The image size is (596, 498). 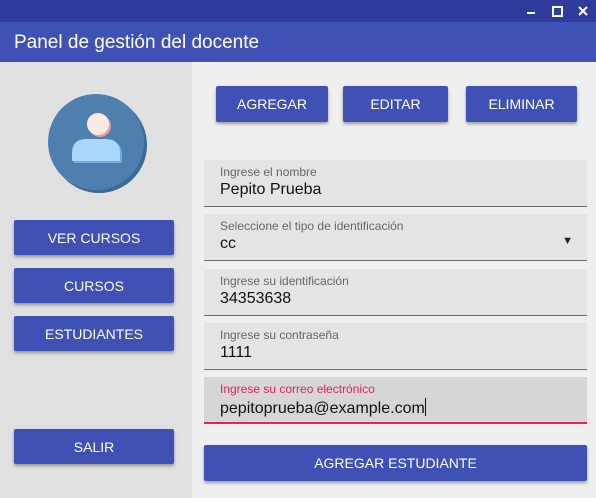 I want to click on window-titlebar, so click(x=298, y=11).